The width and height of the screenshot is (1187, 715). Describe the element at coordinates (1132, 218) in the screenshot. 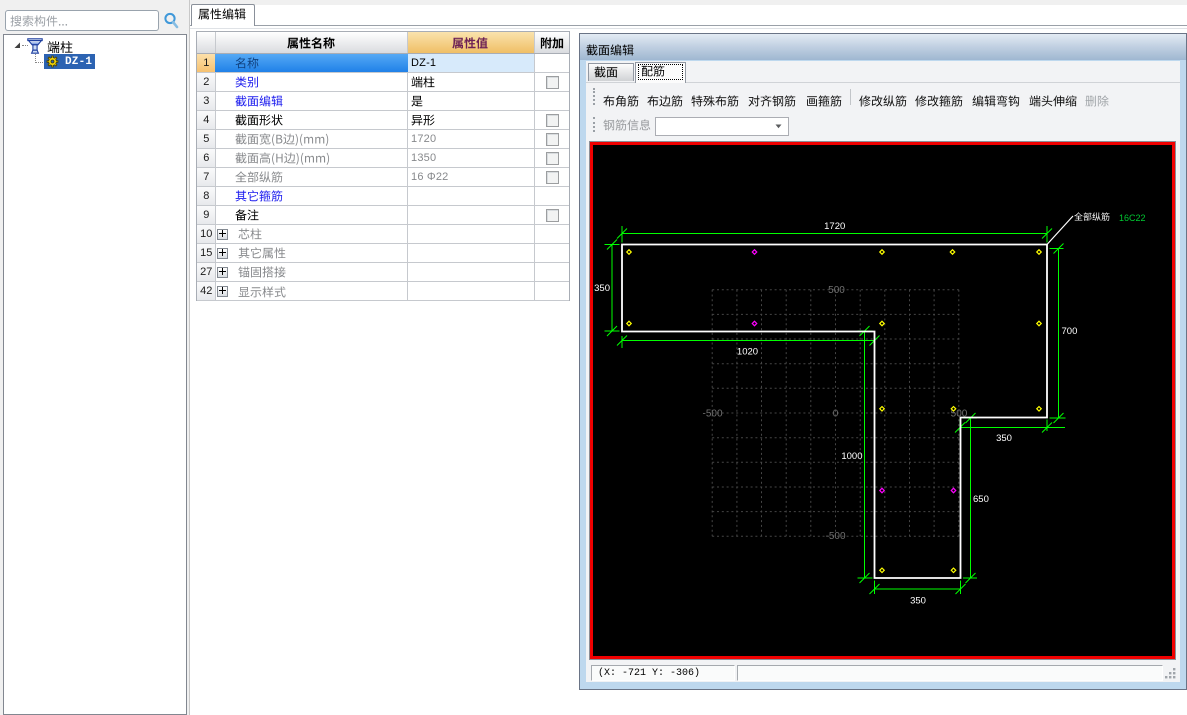

I see `svg-text: 16C22` at that location.